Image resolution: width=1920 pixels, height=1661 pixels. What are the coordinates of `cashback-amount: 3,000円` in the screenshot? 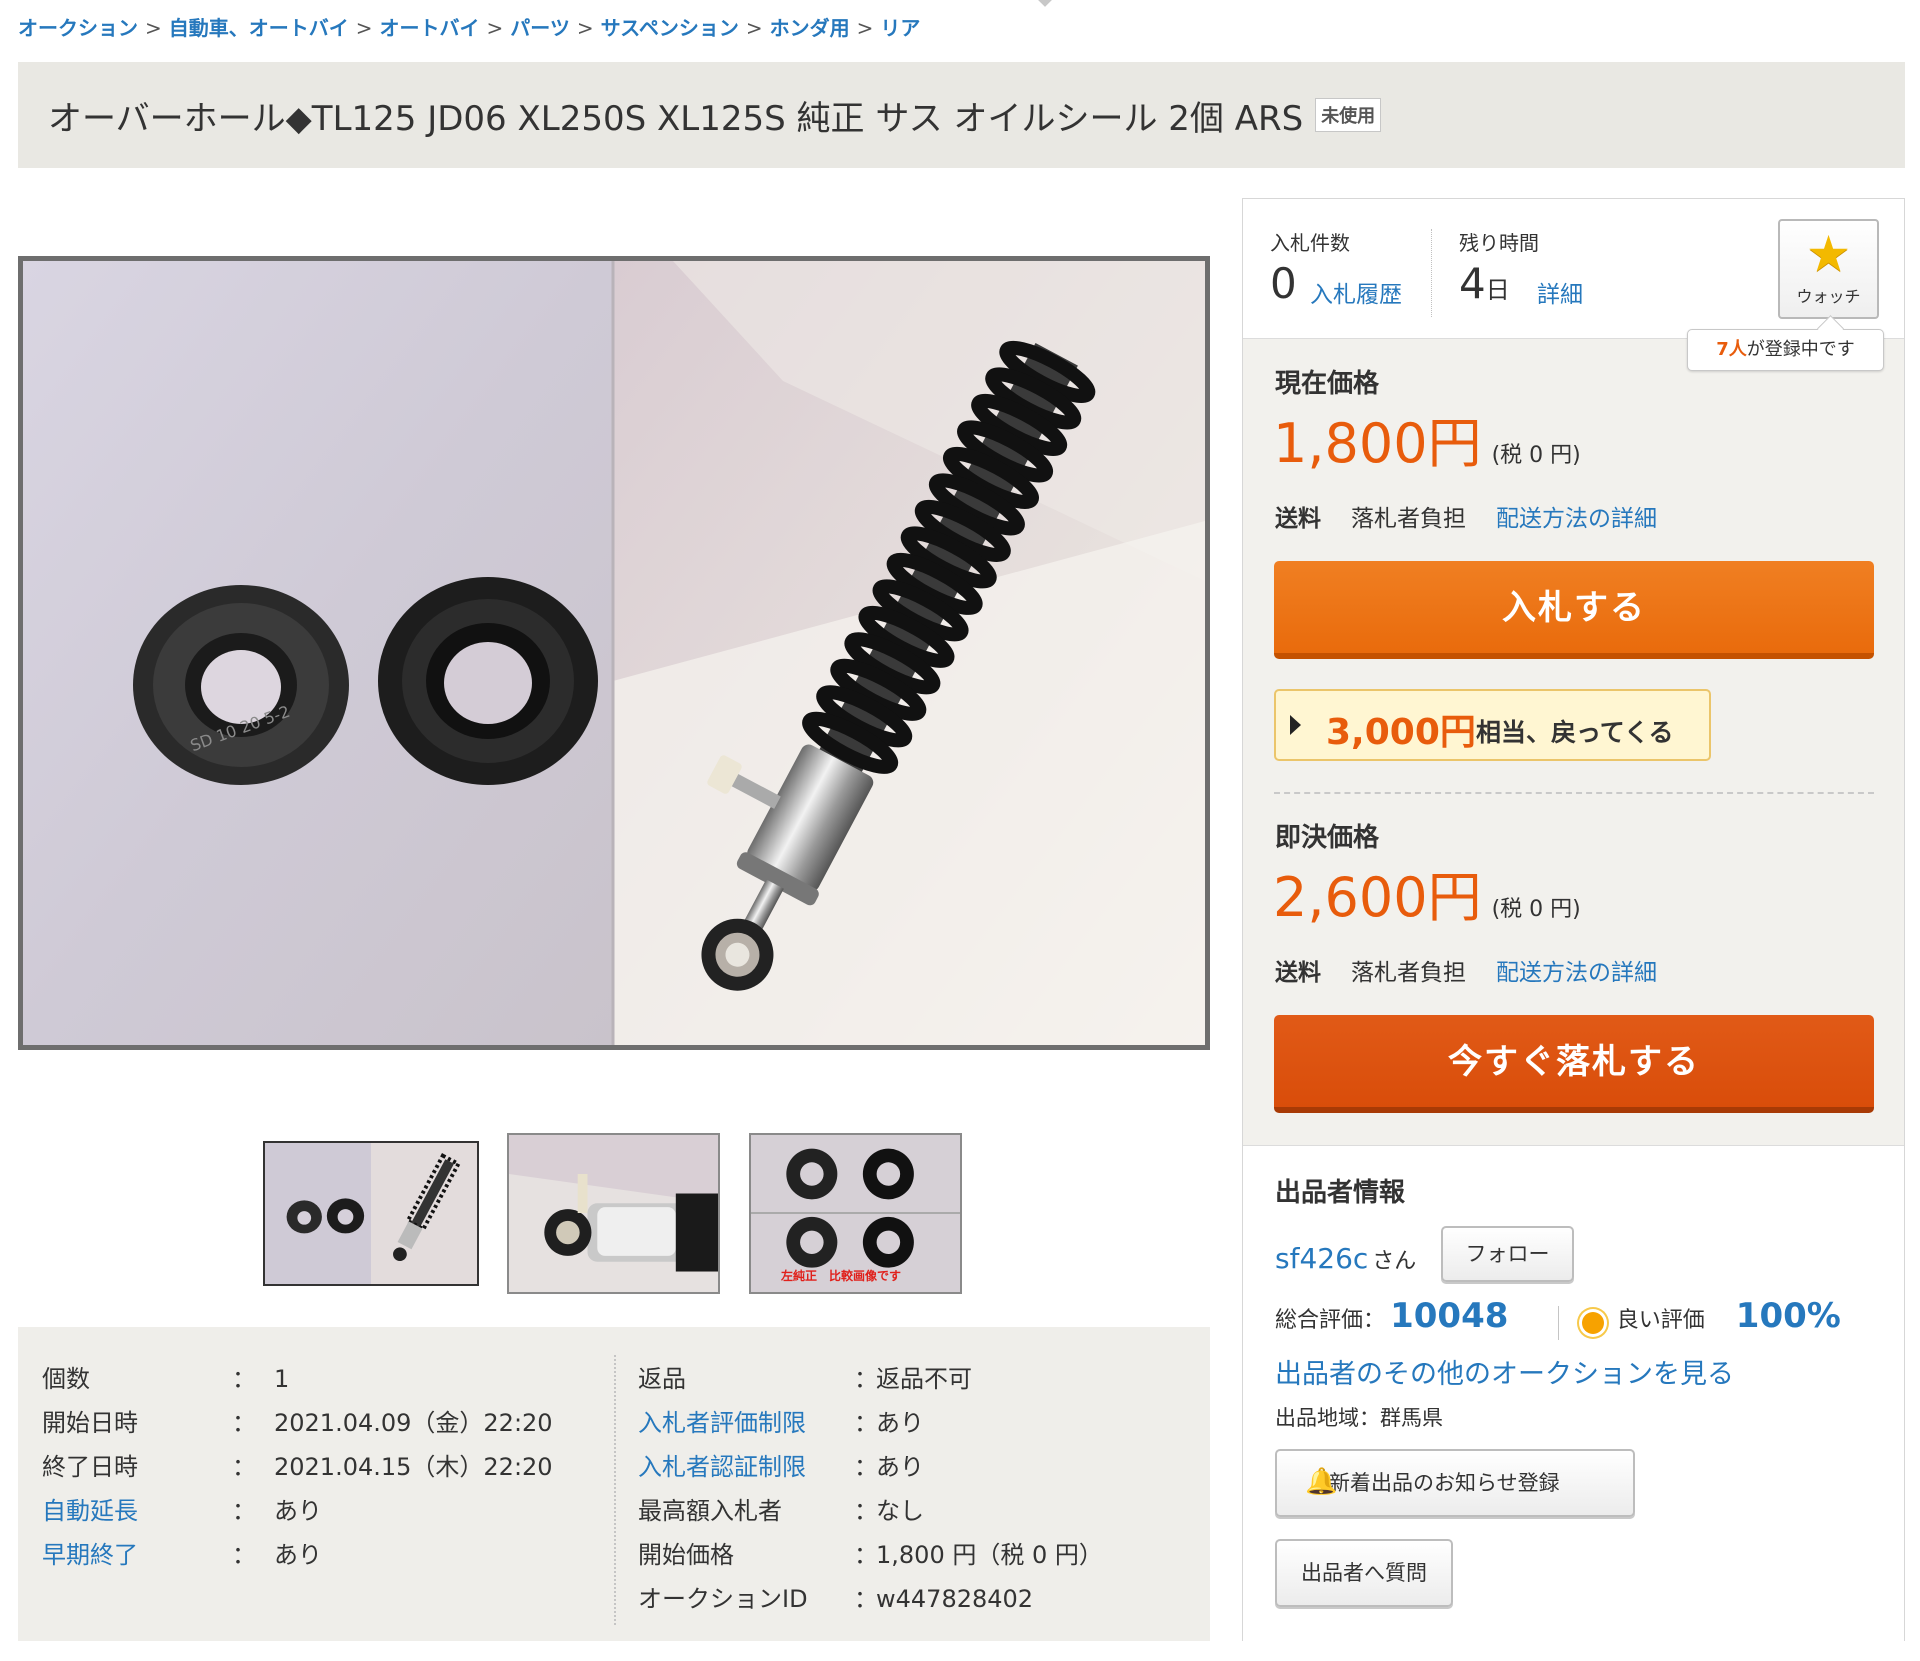 It's located at (1401, 732).